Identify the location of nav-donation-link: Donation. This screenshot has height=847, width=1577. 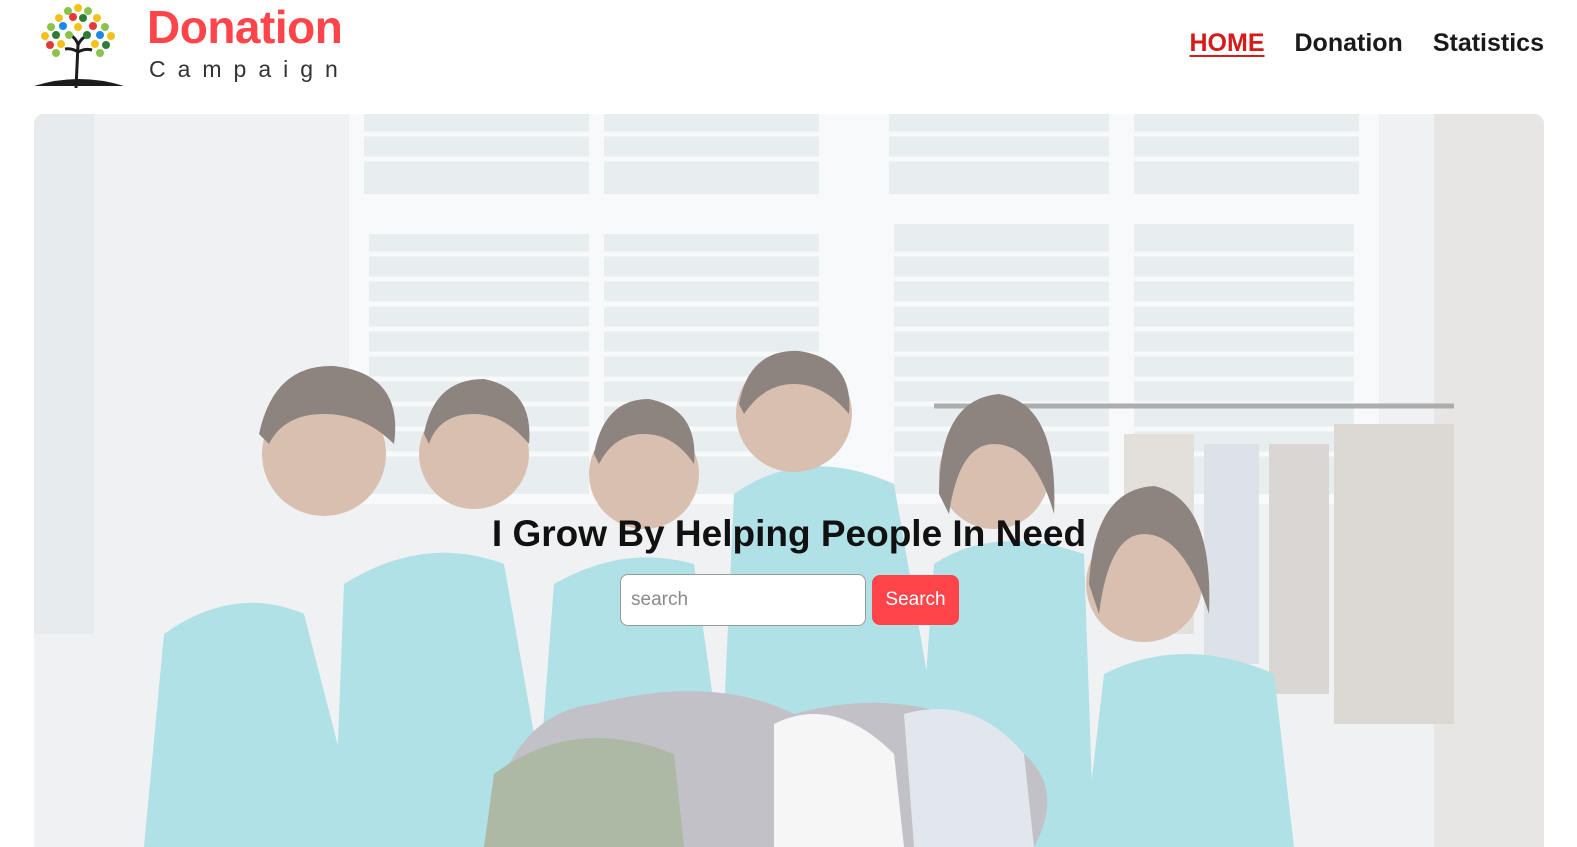
(1349, 43).